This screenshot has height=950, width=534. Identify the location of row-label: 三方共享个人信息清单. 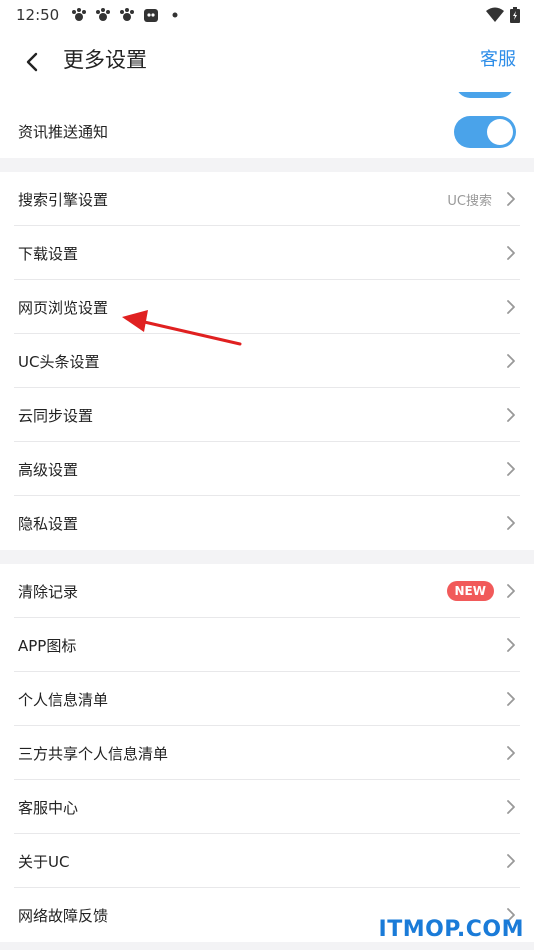
(93, 753).